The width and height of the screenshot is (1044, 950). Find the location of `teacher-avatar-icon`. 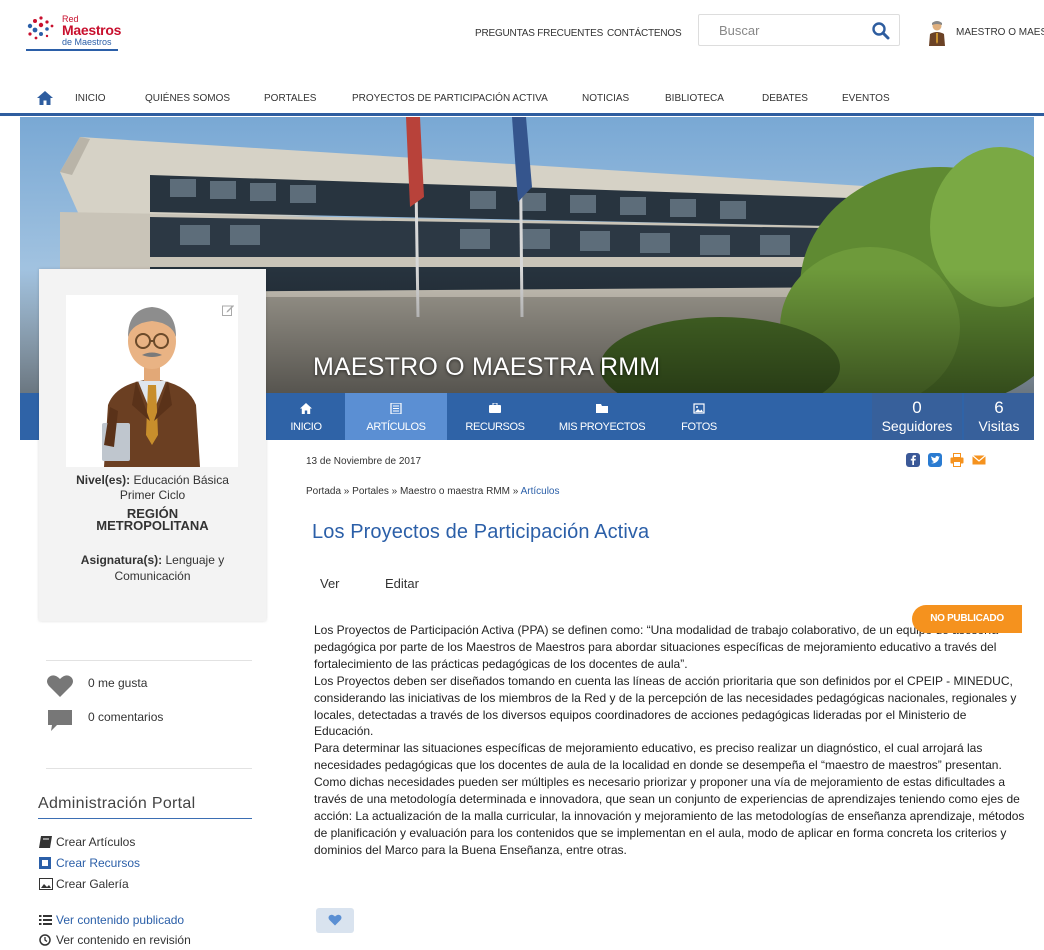

teacher-avatar-icon is located at coordinates (151, 387).